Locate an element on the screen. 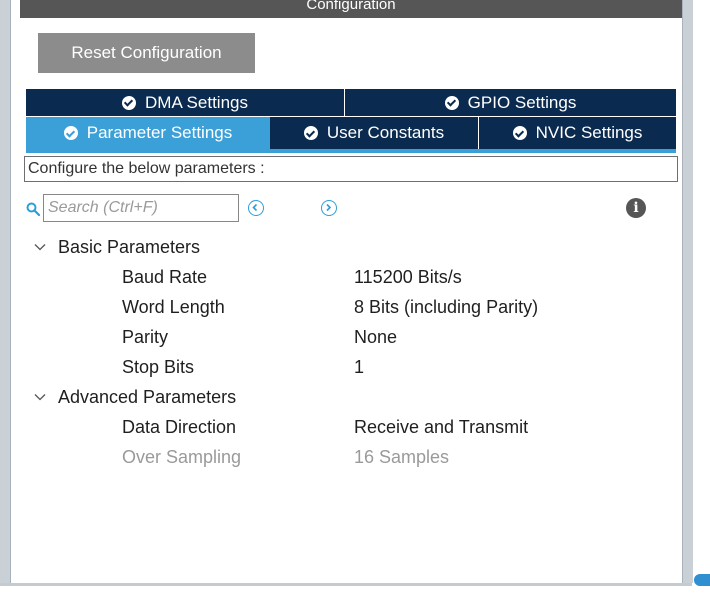  side-strip is located at coordinates (701, 291).